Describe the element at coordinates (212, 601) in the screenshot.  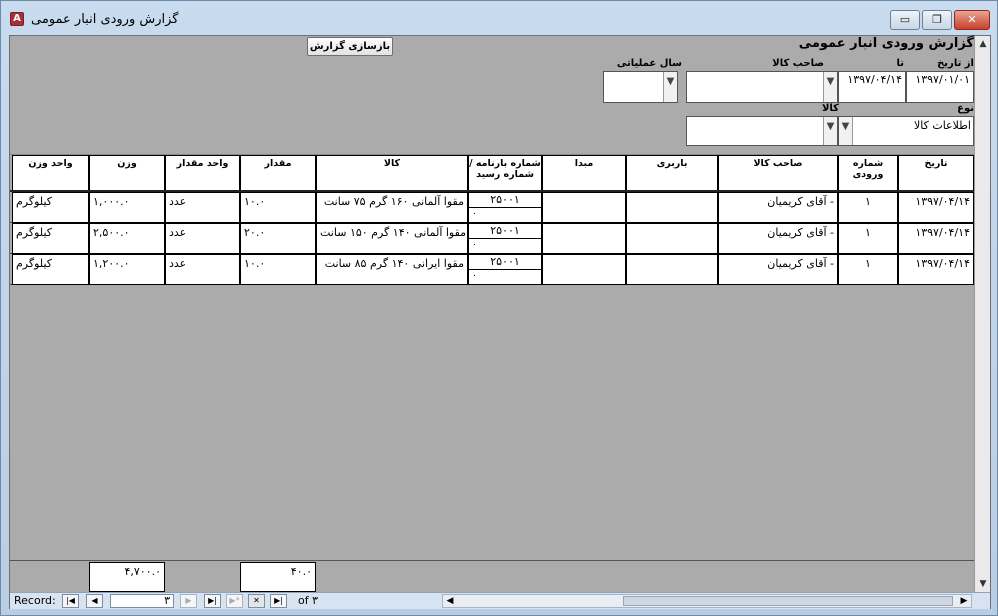
I see `last-record-icon: ▶|` at that location.